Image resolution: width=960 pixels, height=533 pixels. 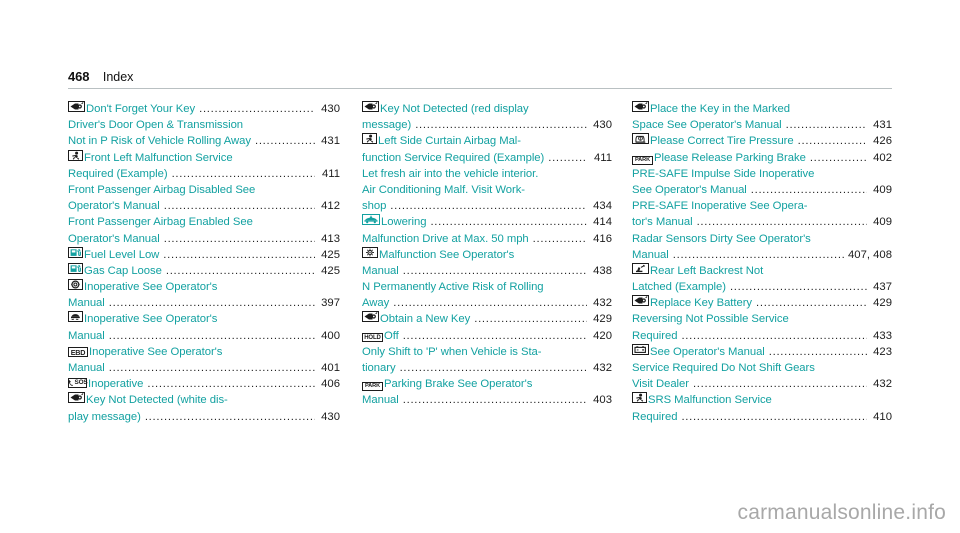 I want to click on index-entry-text: Front Passenger Airbag Enabled See, so click(x=160, y=222).